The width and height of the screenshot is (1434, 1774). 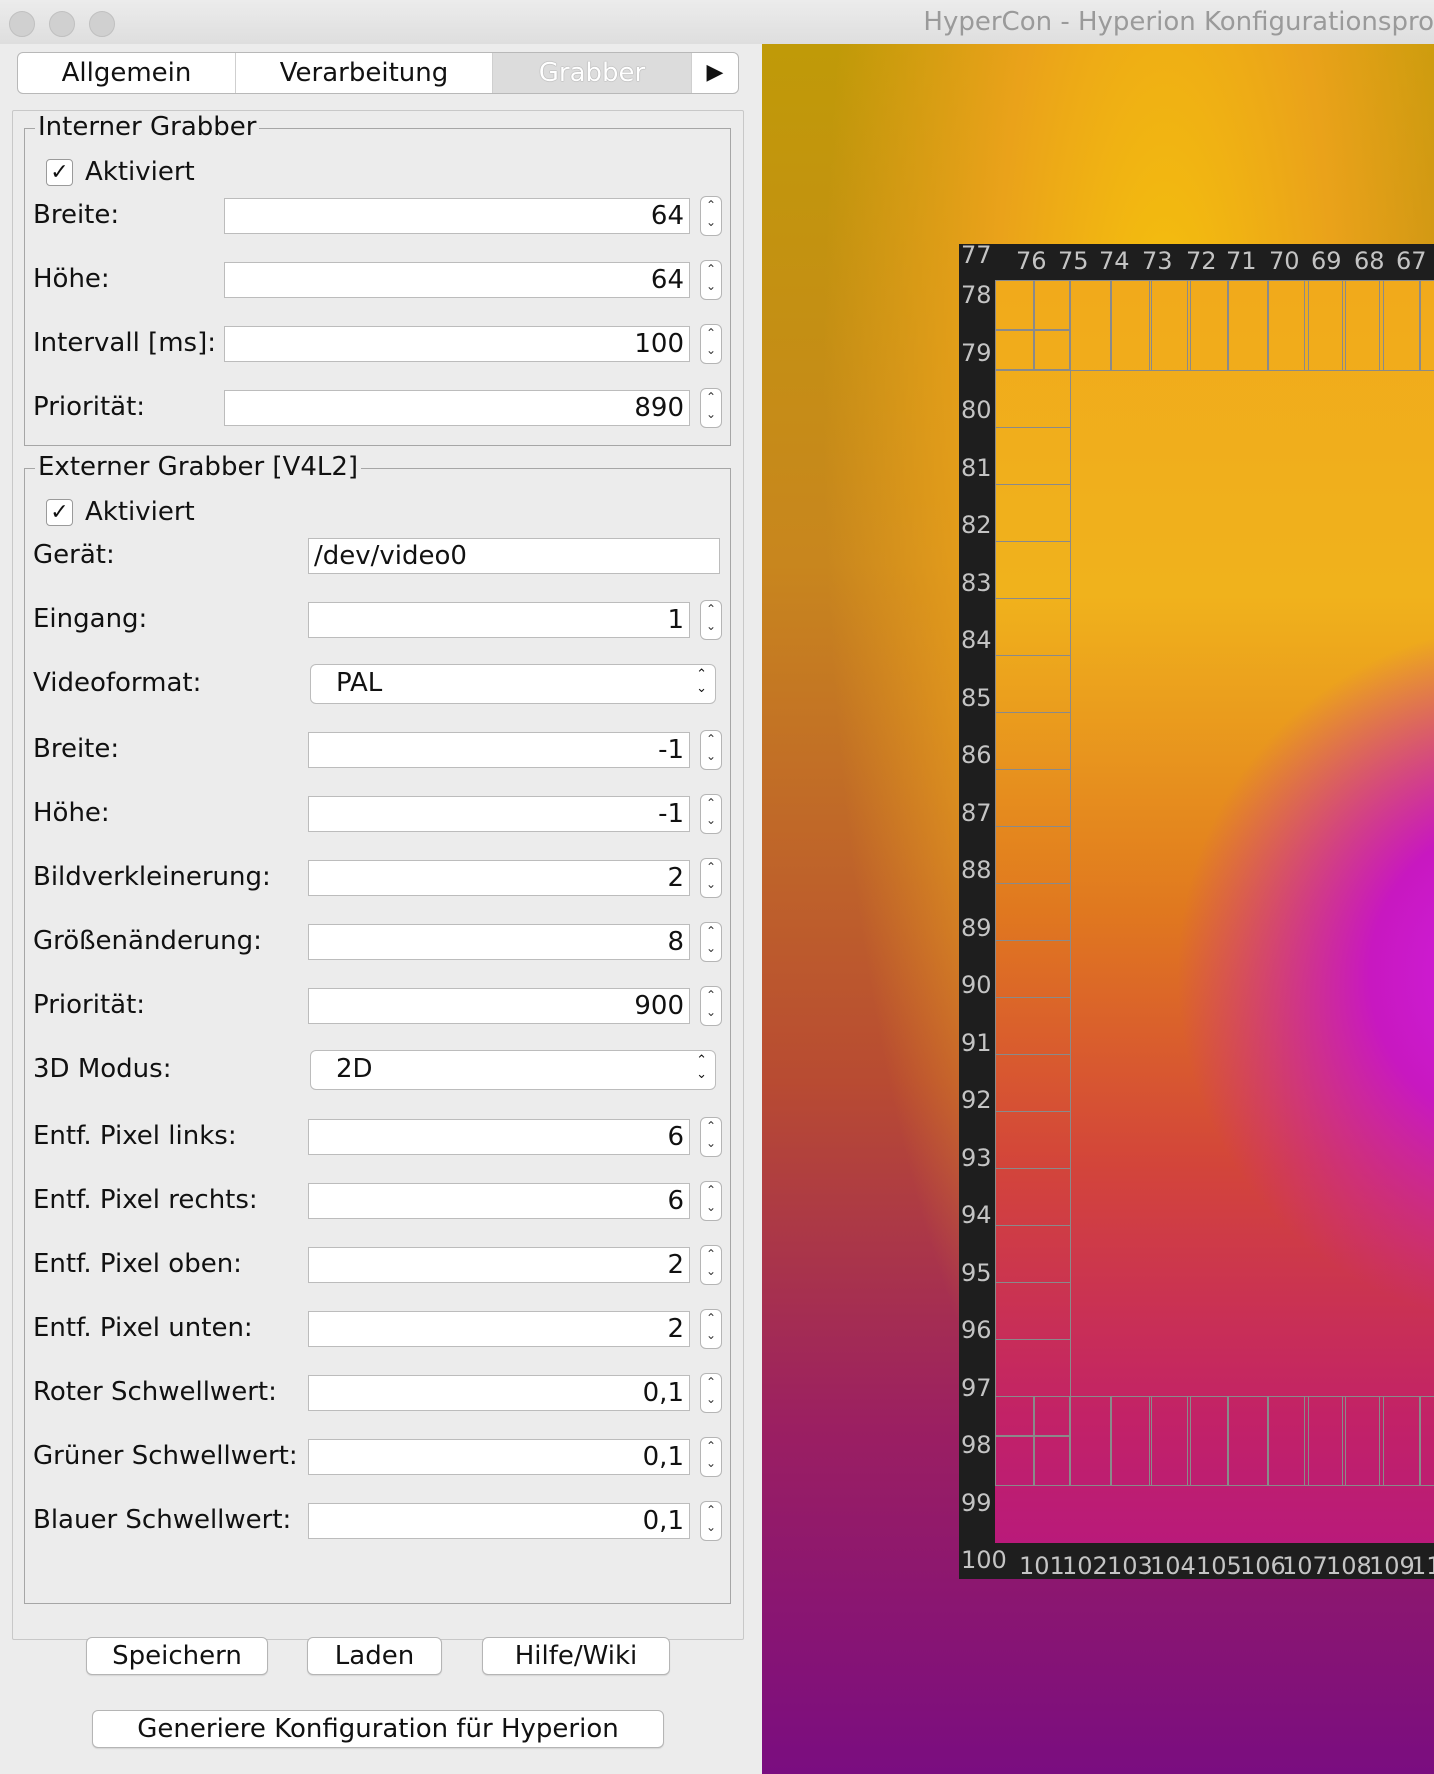 I want to click on title-bar: HyperCon - Hyperion Konfigurationspro, so click(x=717, y=22).